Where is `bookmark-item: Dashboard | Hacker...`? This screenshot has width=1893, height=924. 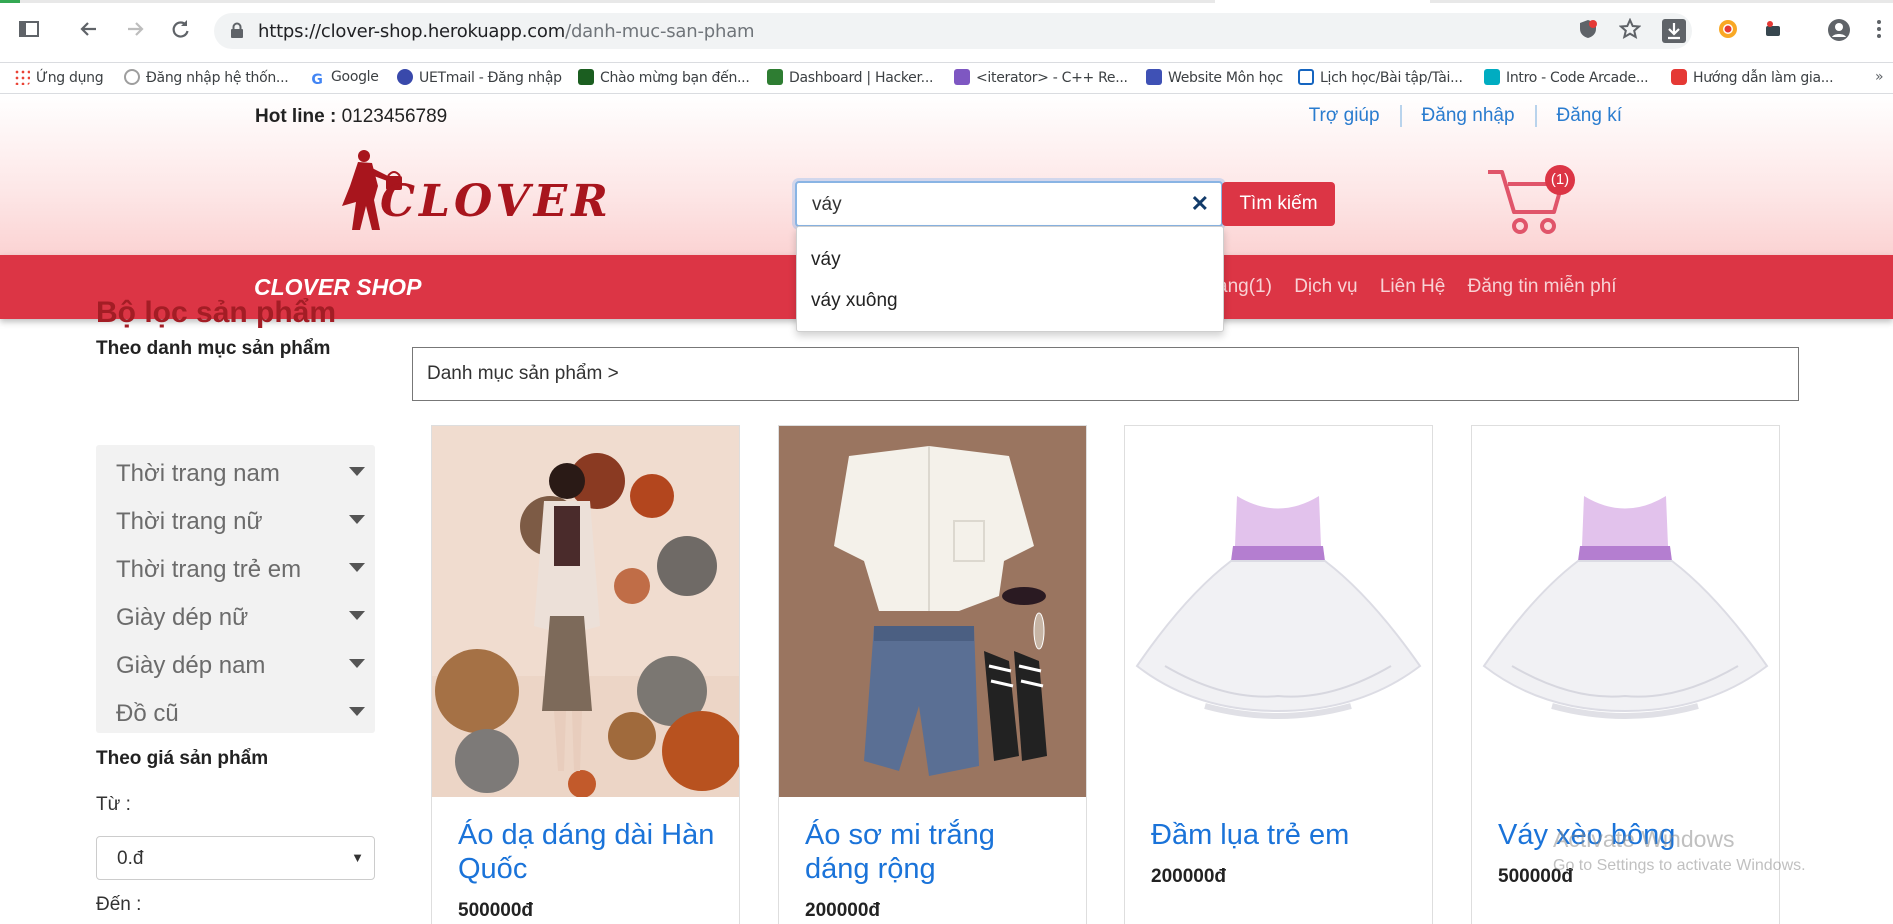 bookmark-item: Dashboard | Hacker... is located at coordinates (850, 79).